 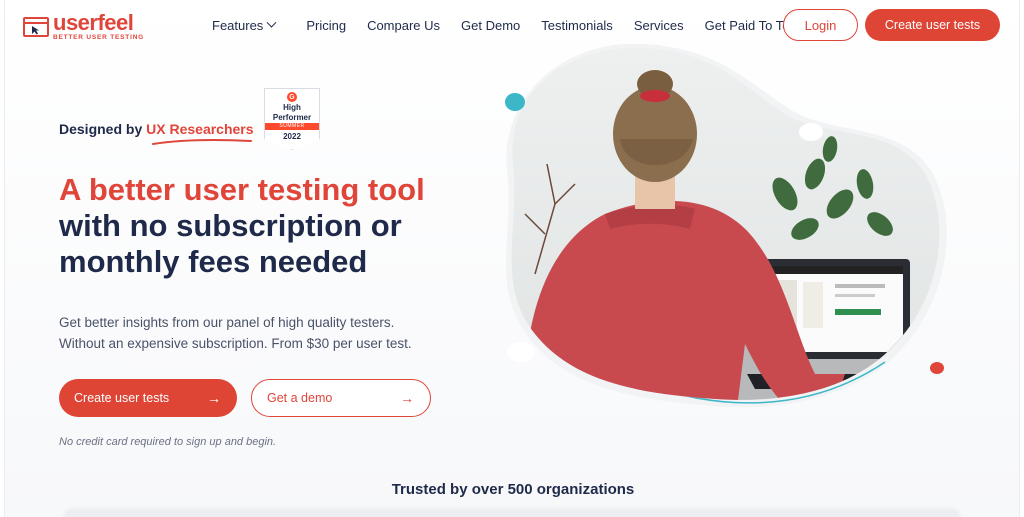 I want to click on brand-logo: userfeel BETTER USER TESTING, so click(x=83, y=27).